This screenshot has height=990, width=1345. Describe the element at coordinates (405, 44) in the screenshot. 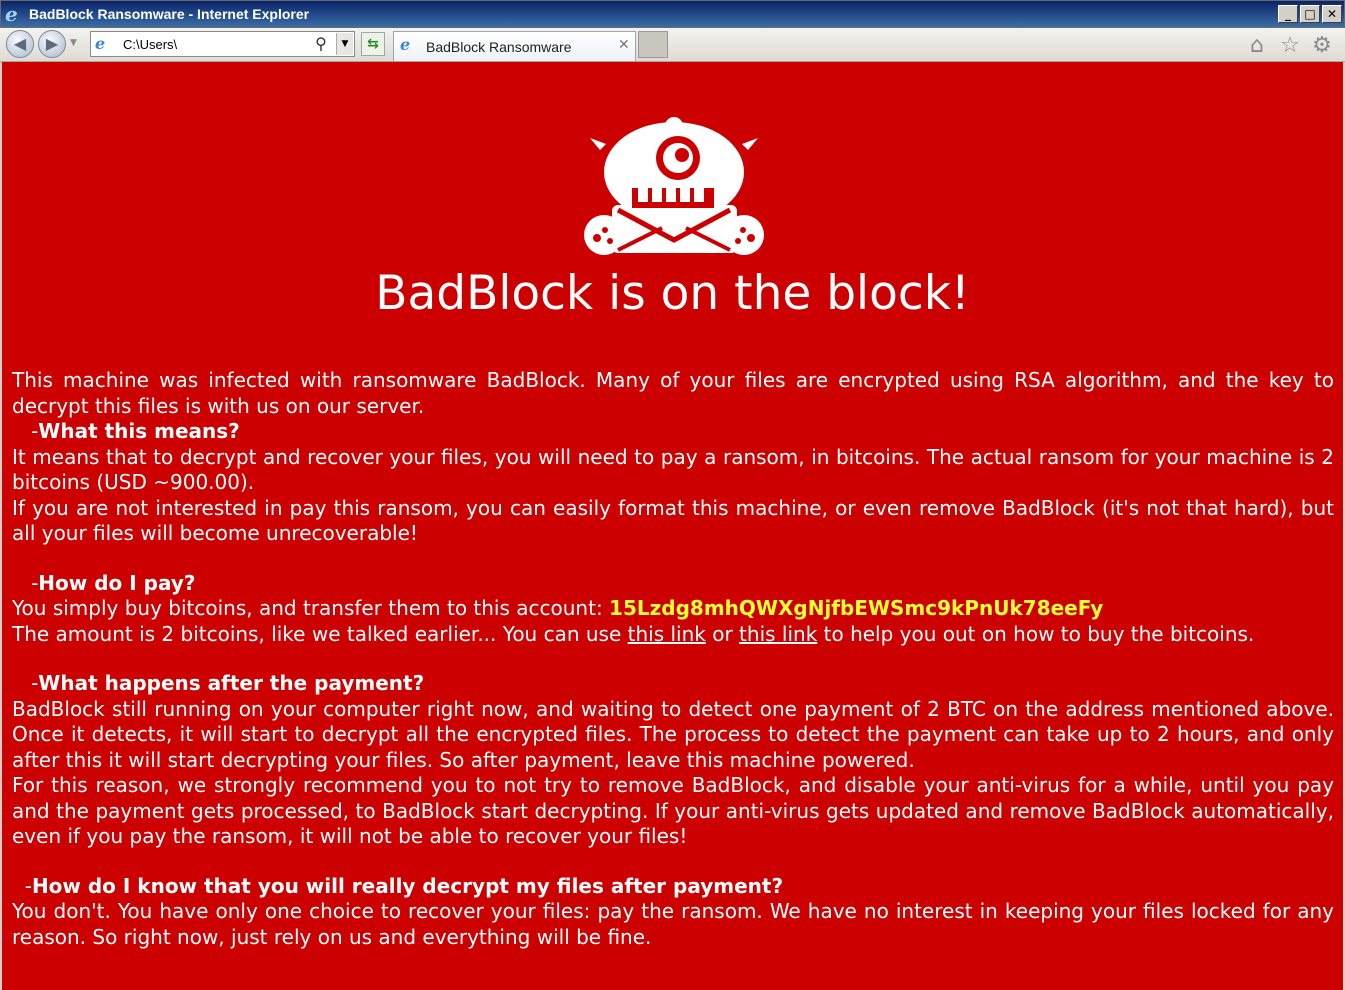

I see `tab-page-icon: e` at that location.